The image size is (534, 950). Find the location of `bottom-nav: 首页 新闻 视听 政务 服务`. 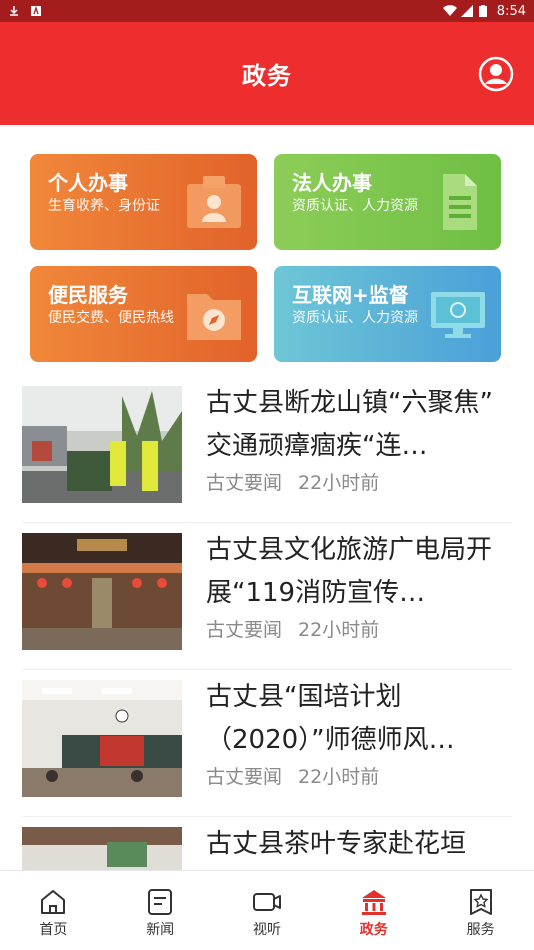

bottom-nav: 首页 新闻 视听 政务 服务 is located at coordinates (267, 910).